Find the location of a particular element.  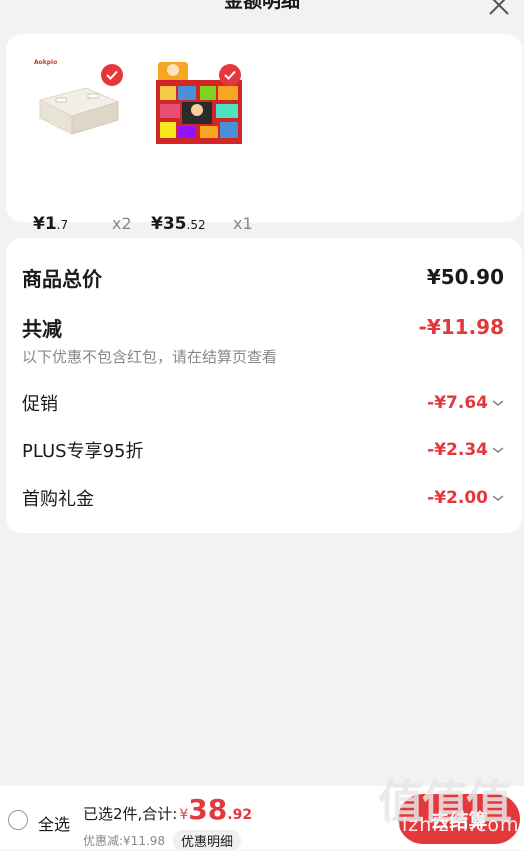

product-2-quantity: x1 is located at coordinates (243, 223).